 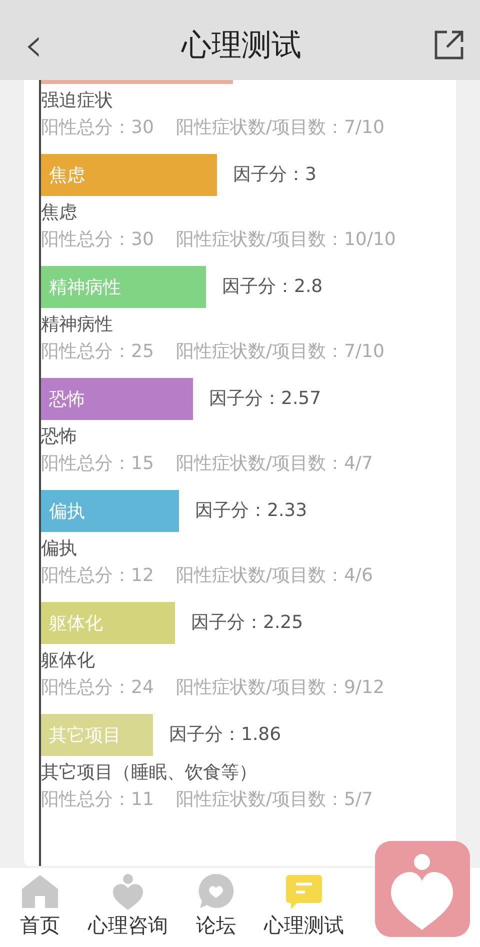 I want to click on score-bar: 偏执, so click(x=110, y=511).